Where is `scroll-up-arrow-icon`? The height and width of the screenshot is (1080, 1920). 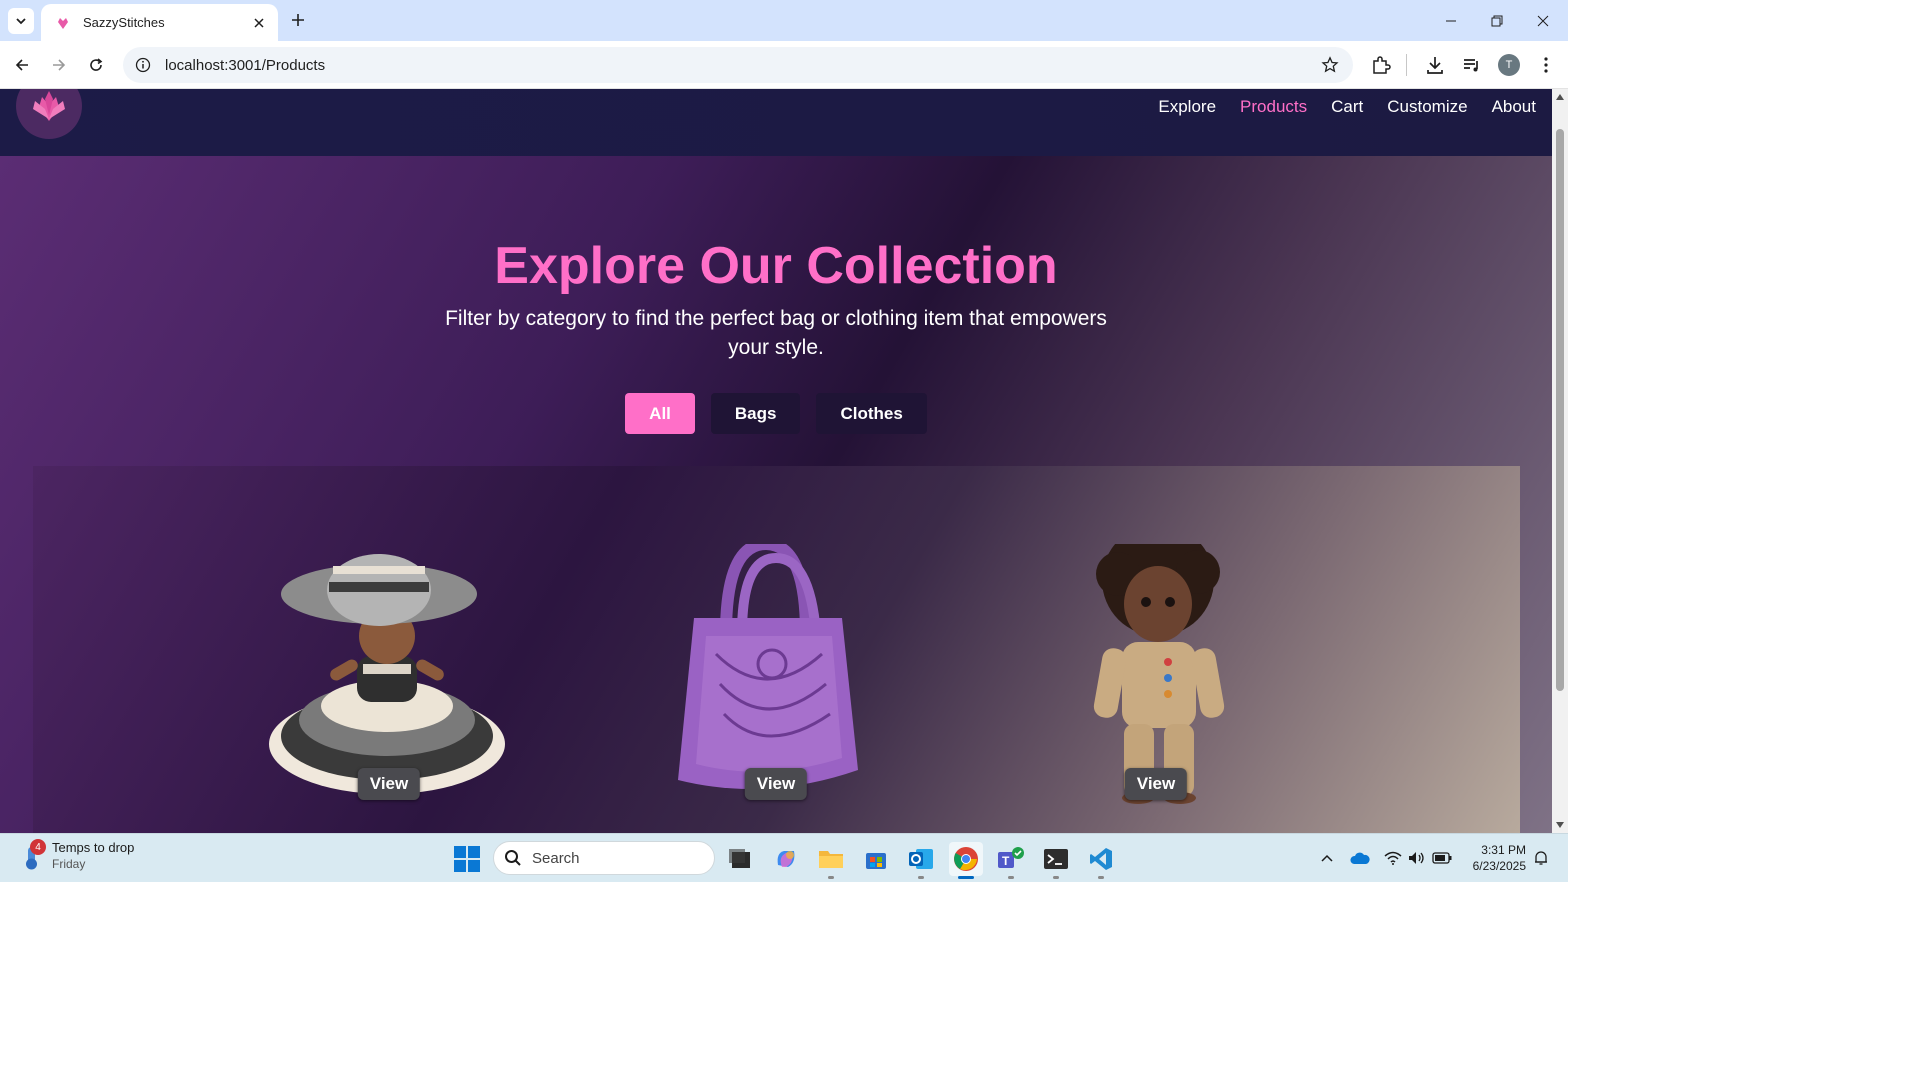
scroll-up-arrow-icon is located at coordinates (1560, 97).